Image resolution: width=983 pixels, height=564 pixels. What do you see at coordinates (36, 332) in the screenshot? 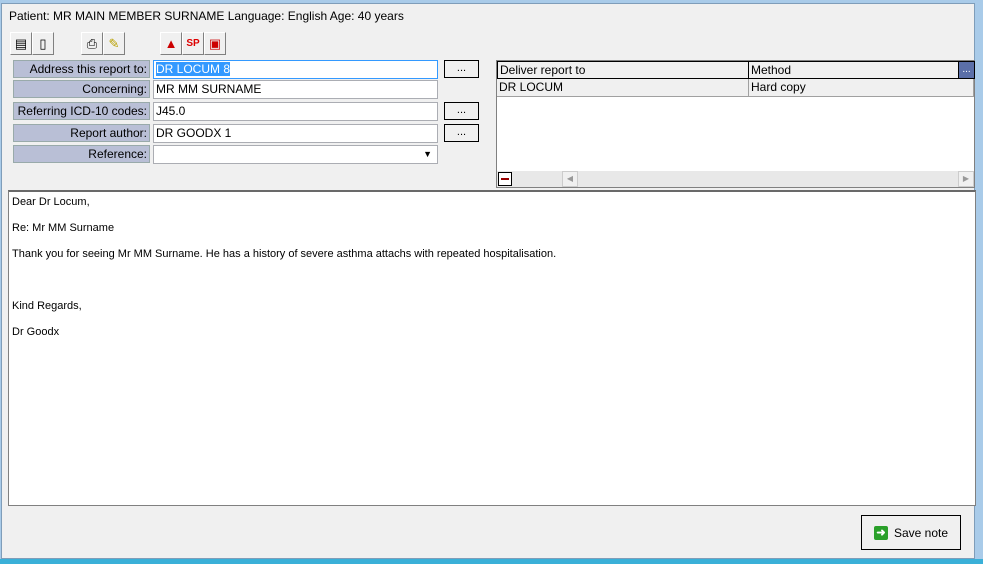
I see `letter-line: Dr Goodx` at bounding box center [36, 332].